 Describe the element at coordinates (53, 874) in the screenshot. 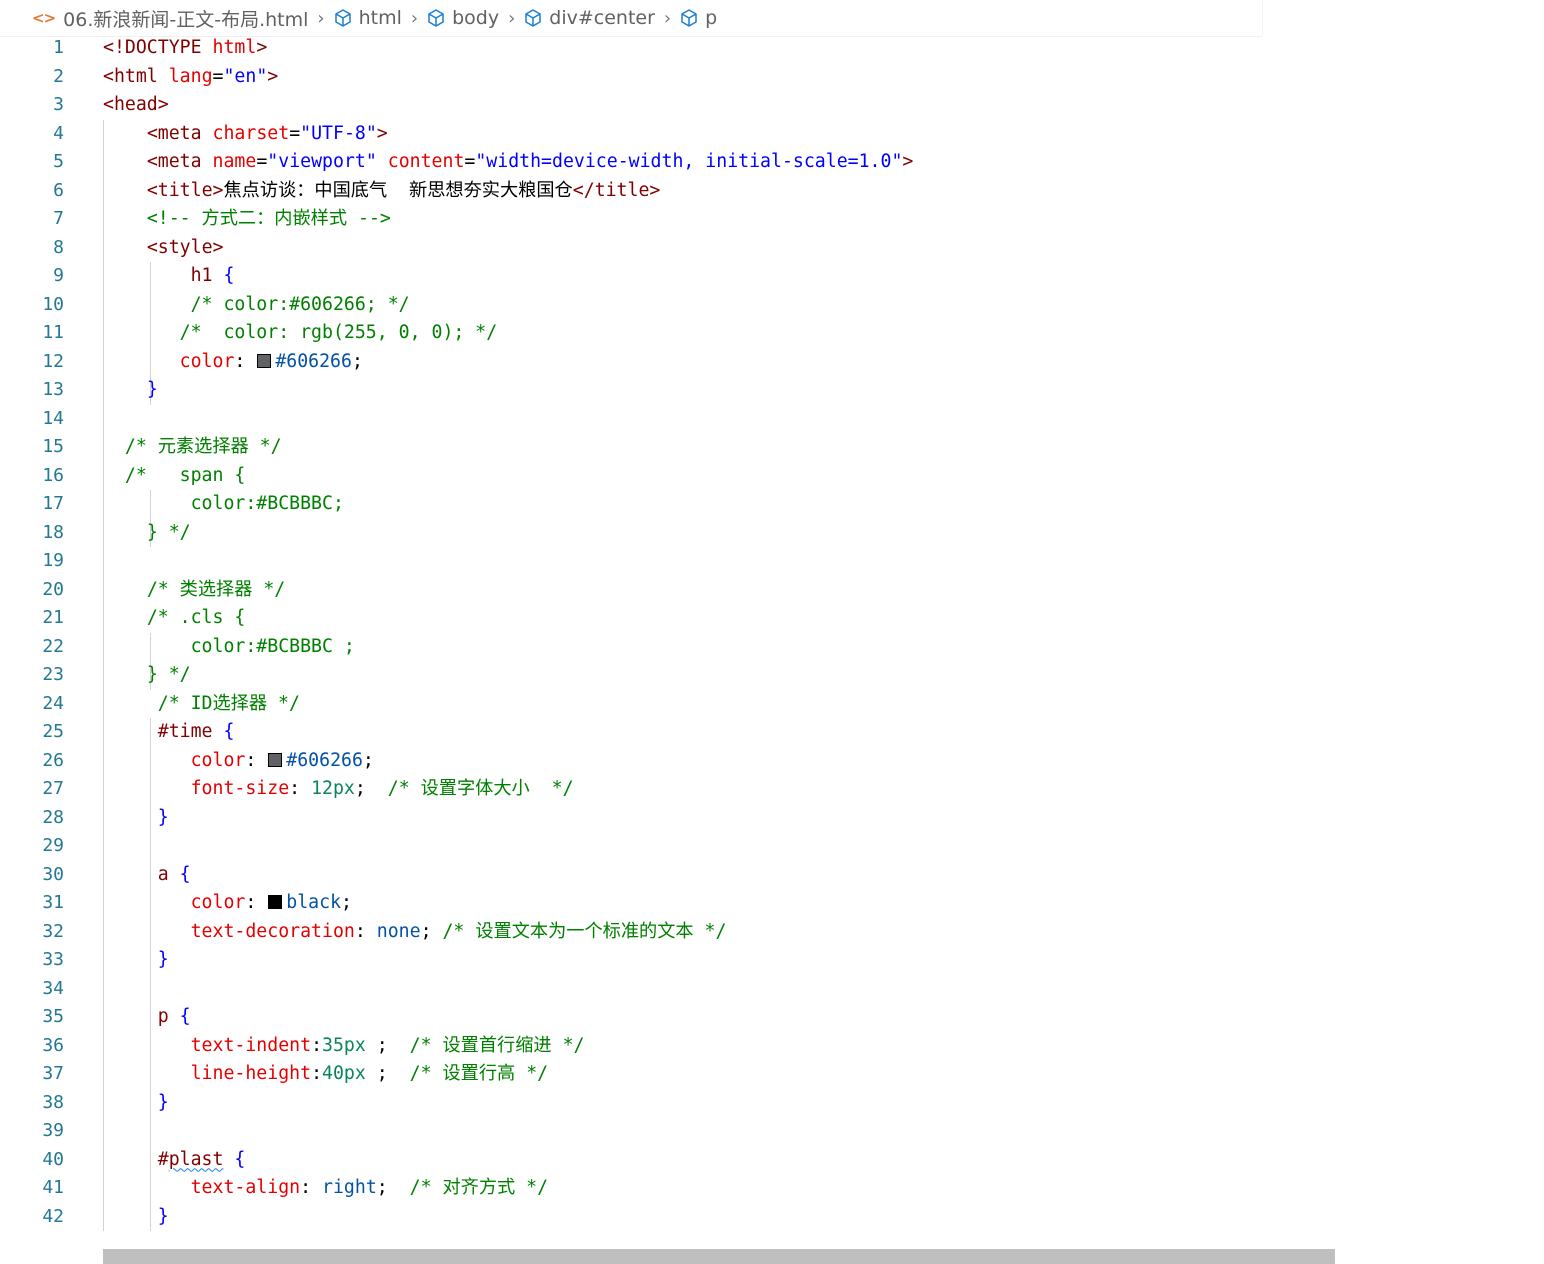

I see `line-number: 30` at that location.